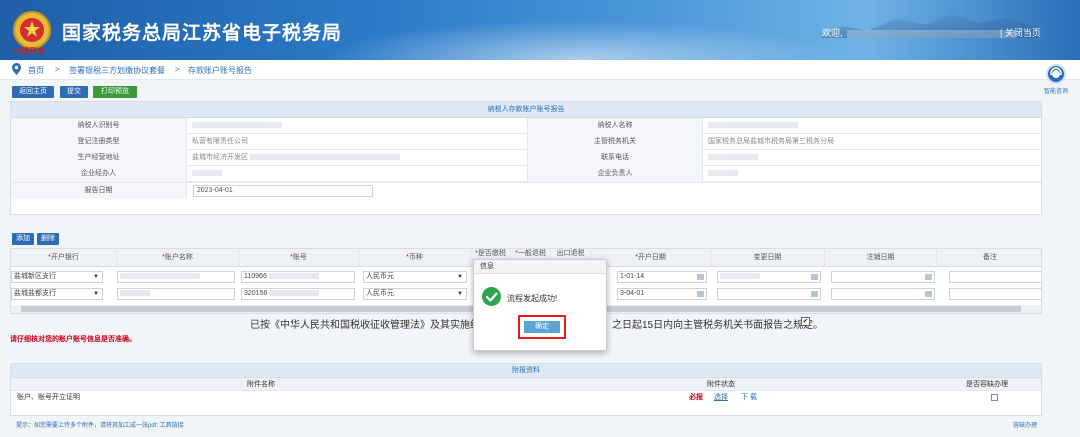  Describe the element at coordinates (540, 305) in the screenshot. I see `info-dialog: 信息 流程发起成功! 确定` at that location.